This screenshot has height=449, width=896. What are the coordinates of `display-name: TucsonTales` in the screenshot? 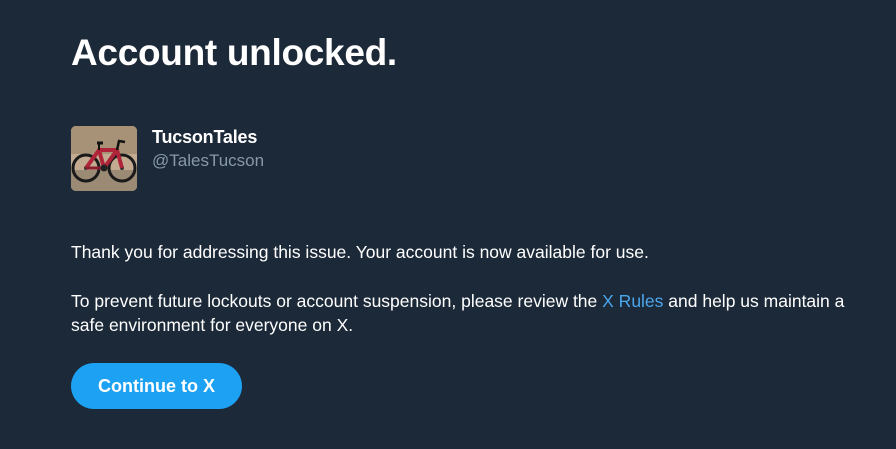 It's located at (205, 137).